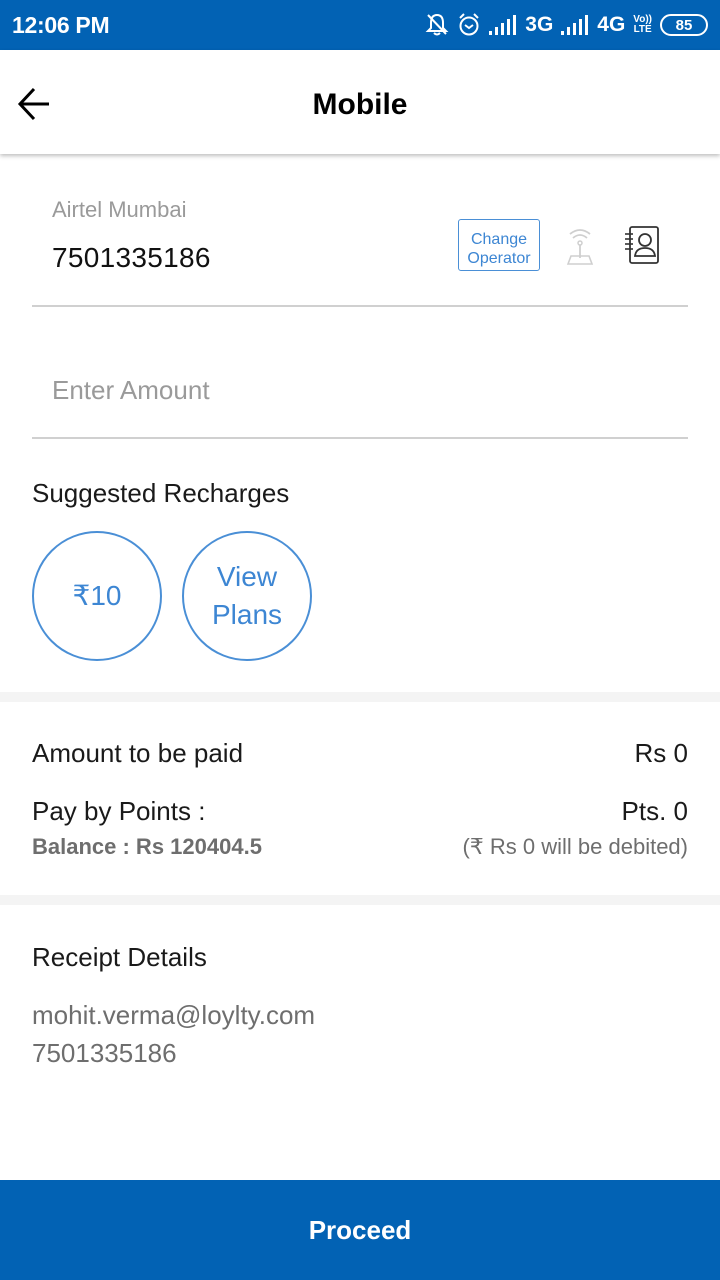 This screenshot has width=720, height=1280. What do you see at coordinates (119, 957) in the screenshot?
I see `receipt-details-title: Receipt Details` at bounding box center [119, 957].